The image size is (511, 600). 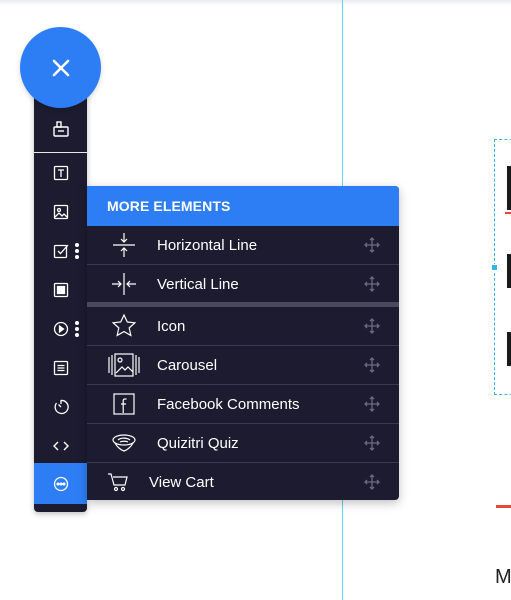 I want to click on quiz-icon, so click(x=124, y=443).